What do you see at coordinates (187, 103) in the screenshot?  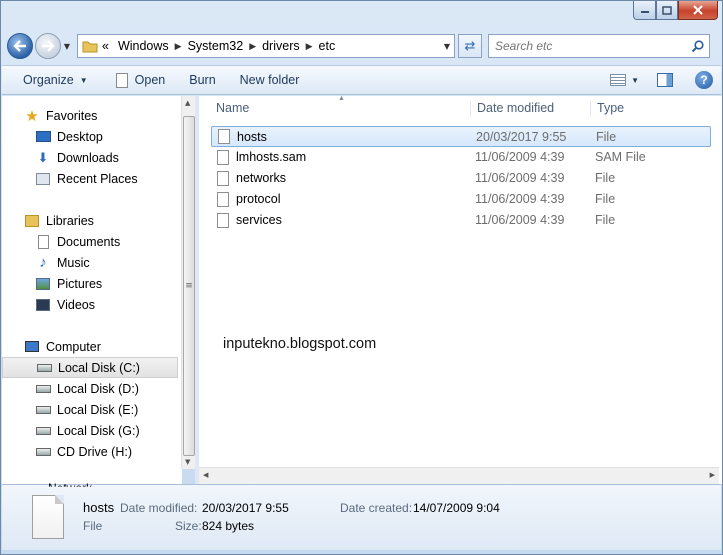 I see `scroll-up-icon: ▲` at bounding box center [187, 103].